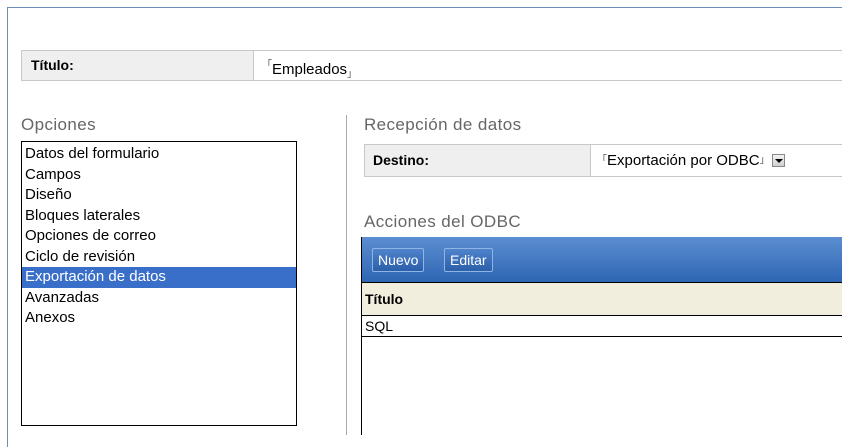  What do you see at coordinates (602, 259) in the screenshot?
I see `grid-toolbar: Nuevo Editar` at bounding box center [602, 259].